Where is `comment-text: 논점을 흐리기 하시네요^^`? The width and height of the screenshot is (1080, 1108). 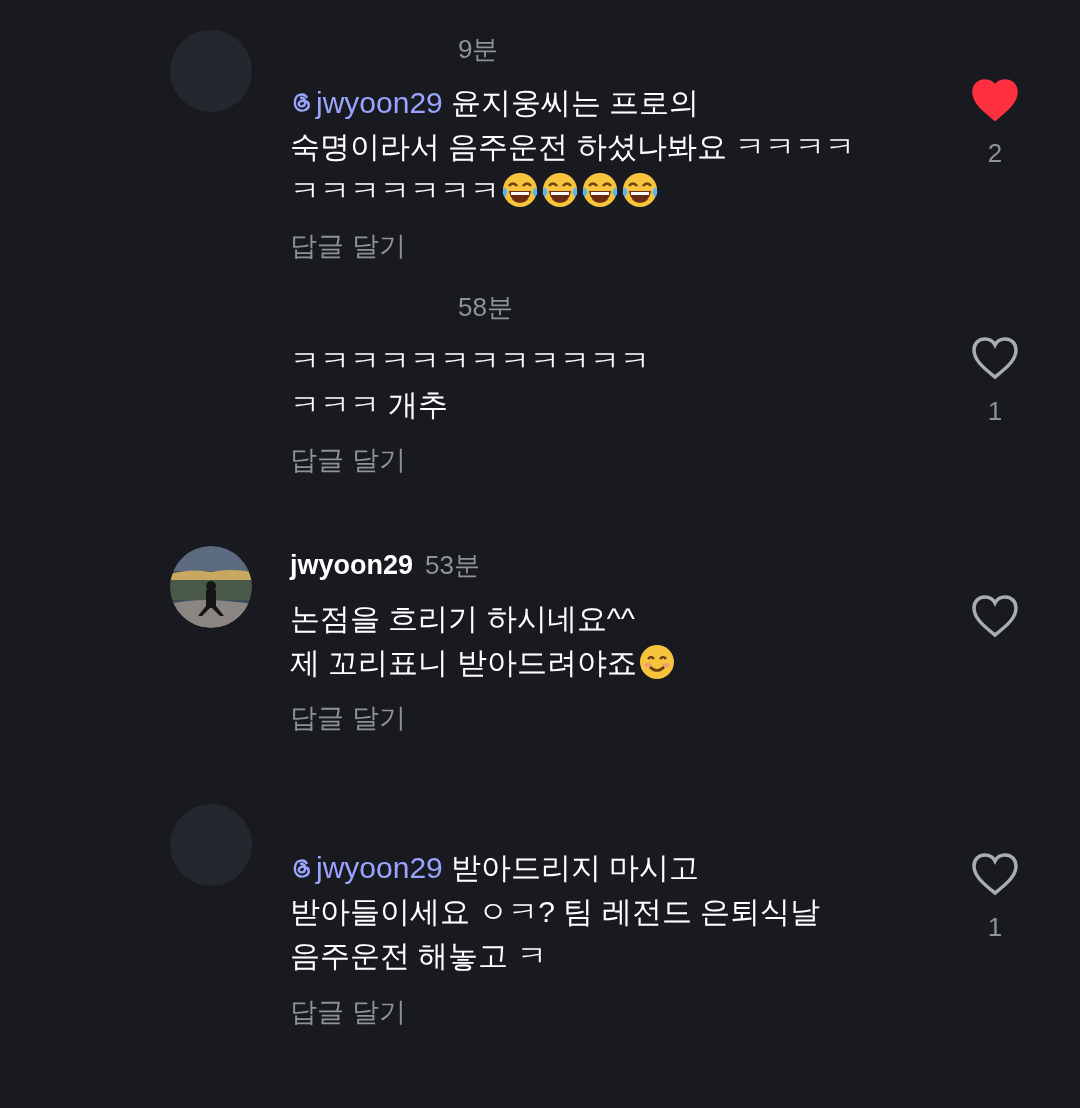 comment-text: 논점을 흐리기 하시네요^^ is located at coordinates (462, 618).